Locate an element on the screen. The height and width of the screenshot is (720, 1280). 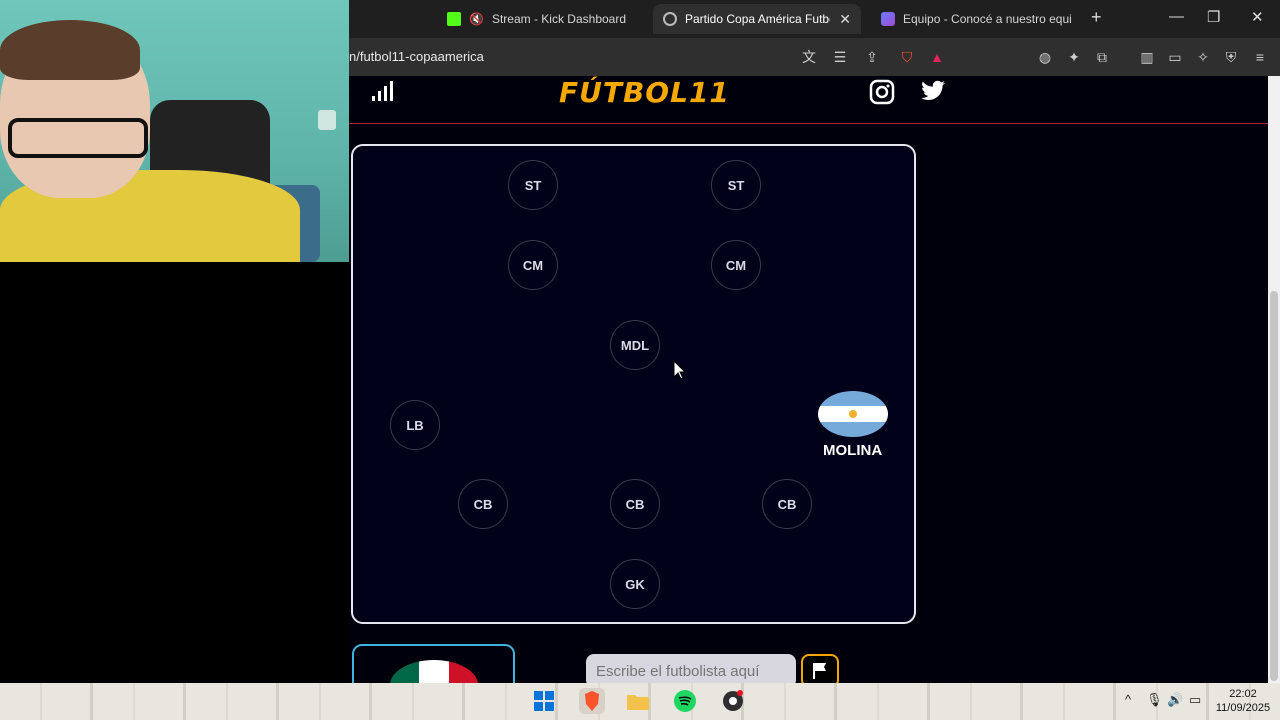
webcam-person-glasses is located at coordinates (78, 138).